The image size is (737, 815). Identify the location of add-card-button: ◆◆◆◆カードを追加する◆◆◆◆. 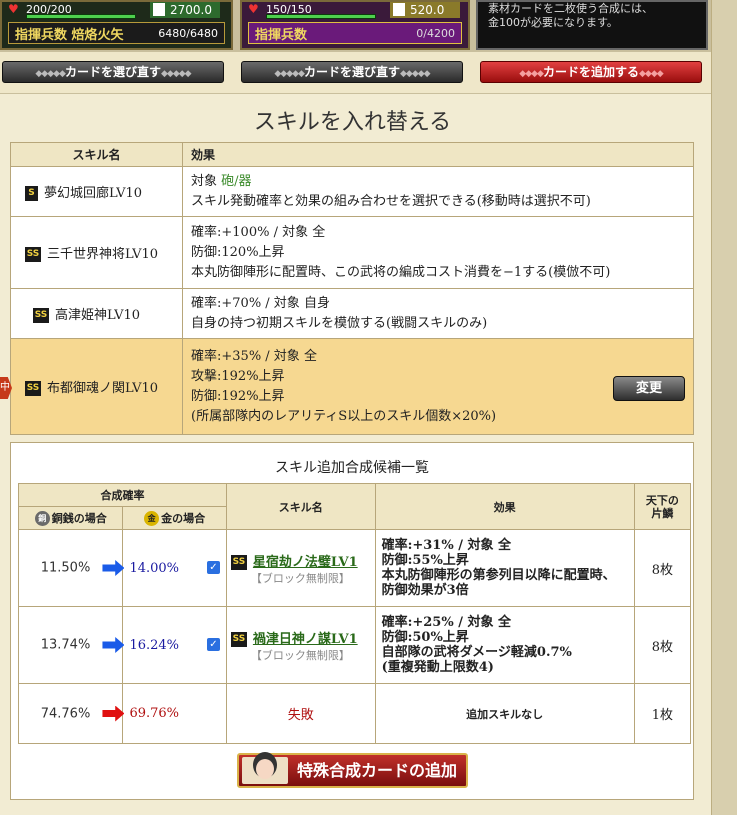
(591, 72).